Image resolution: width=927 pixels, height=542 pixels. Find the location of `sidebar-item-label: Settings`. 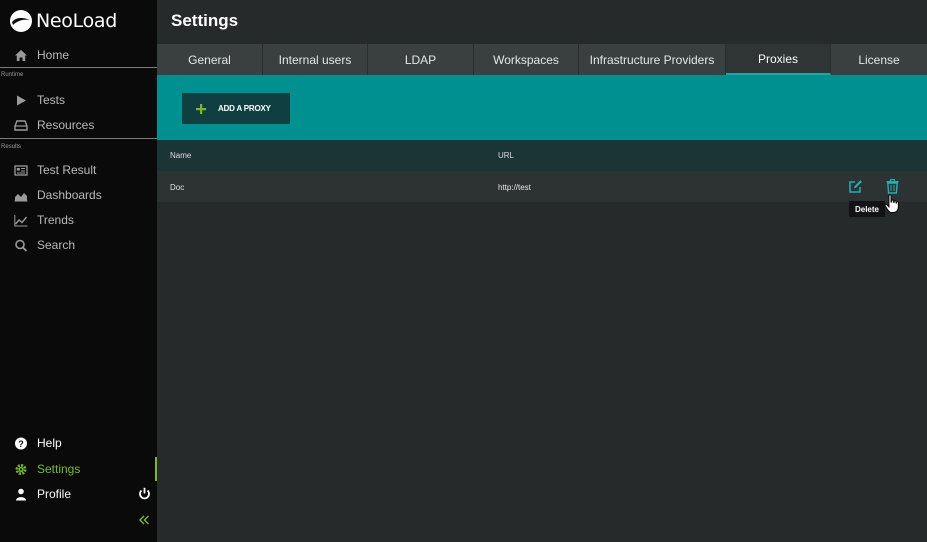

sidebar-item-label: Settings is located at coordinates (59, 469).